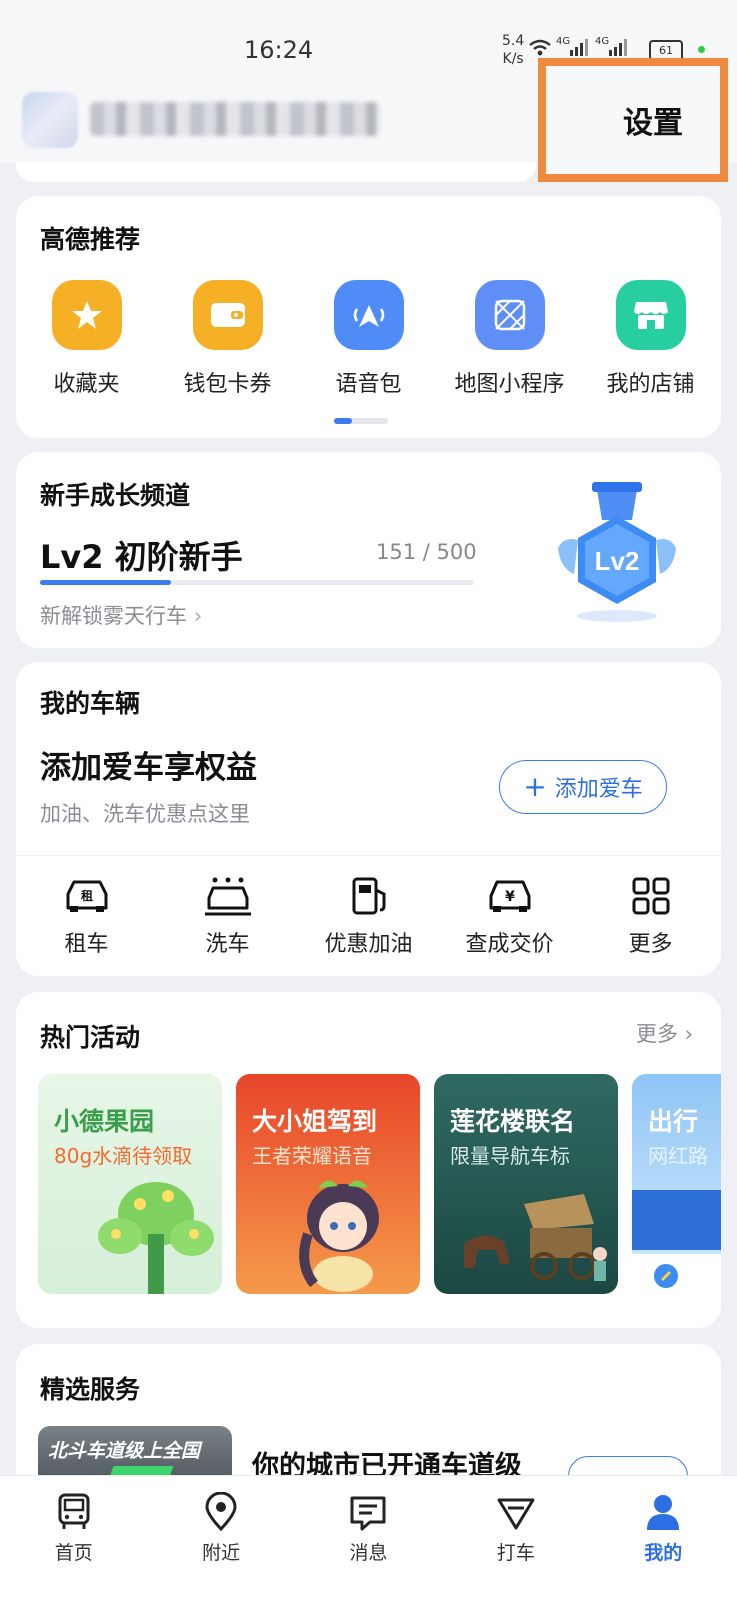  I want to click on service-fuel: 优惠加油, so click(368, 917).